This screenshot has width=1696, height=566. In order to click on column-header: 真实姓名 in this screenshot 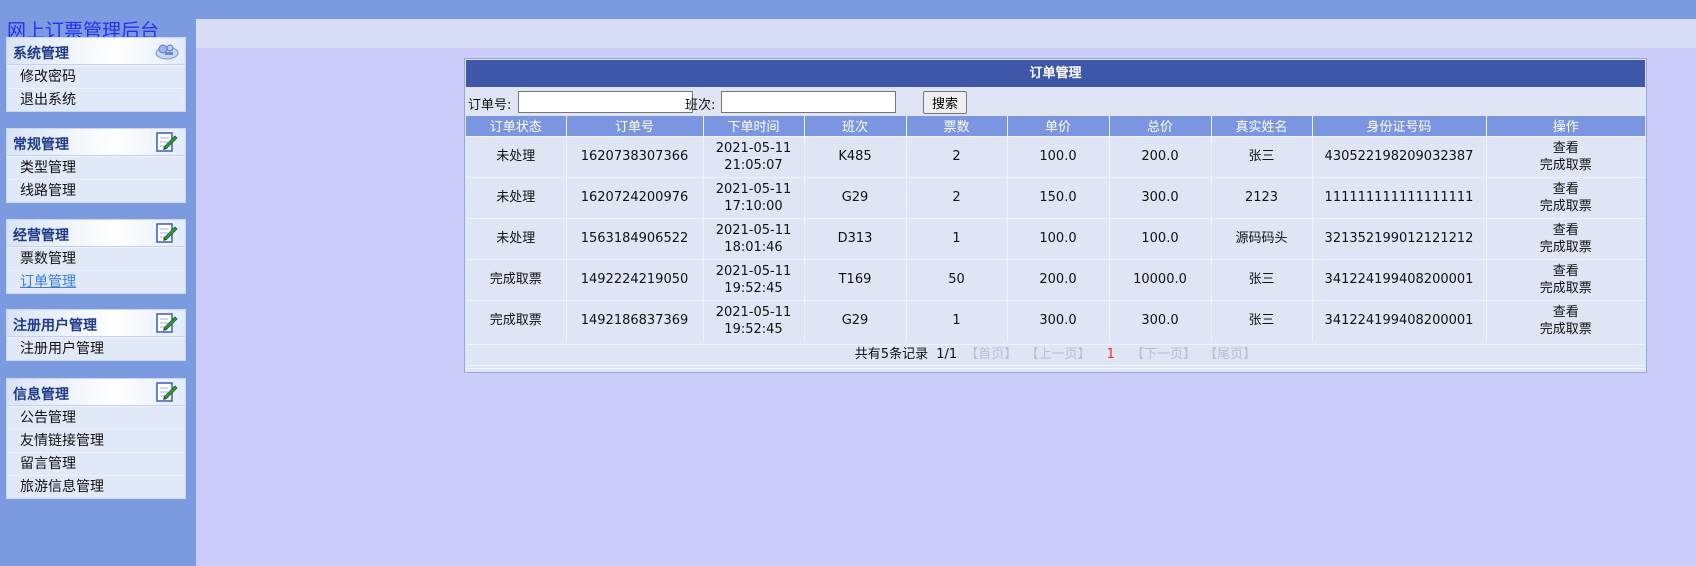, I will do `click(1262, 126)`.